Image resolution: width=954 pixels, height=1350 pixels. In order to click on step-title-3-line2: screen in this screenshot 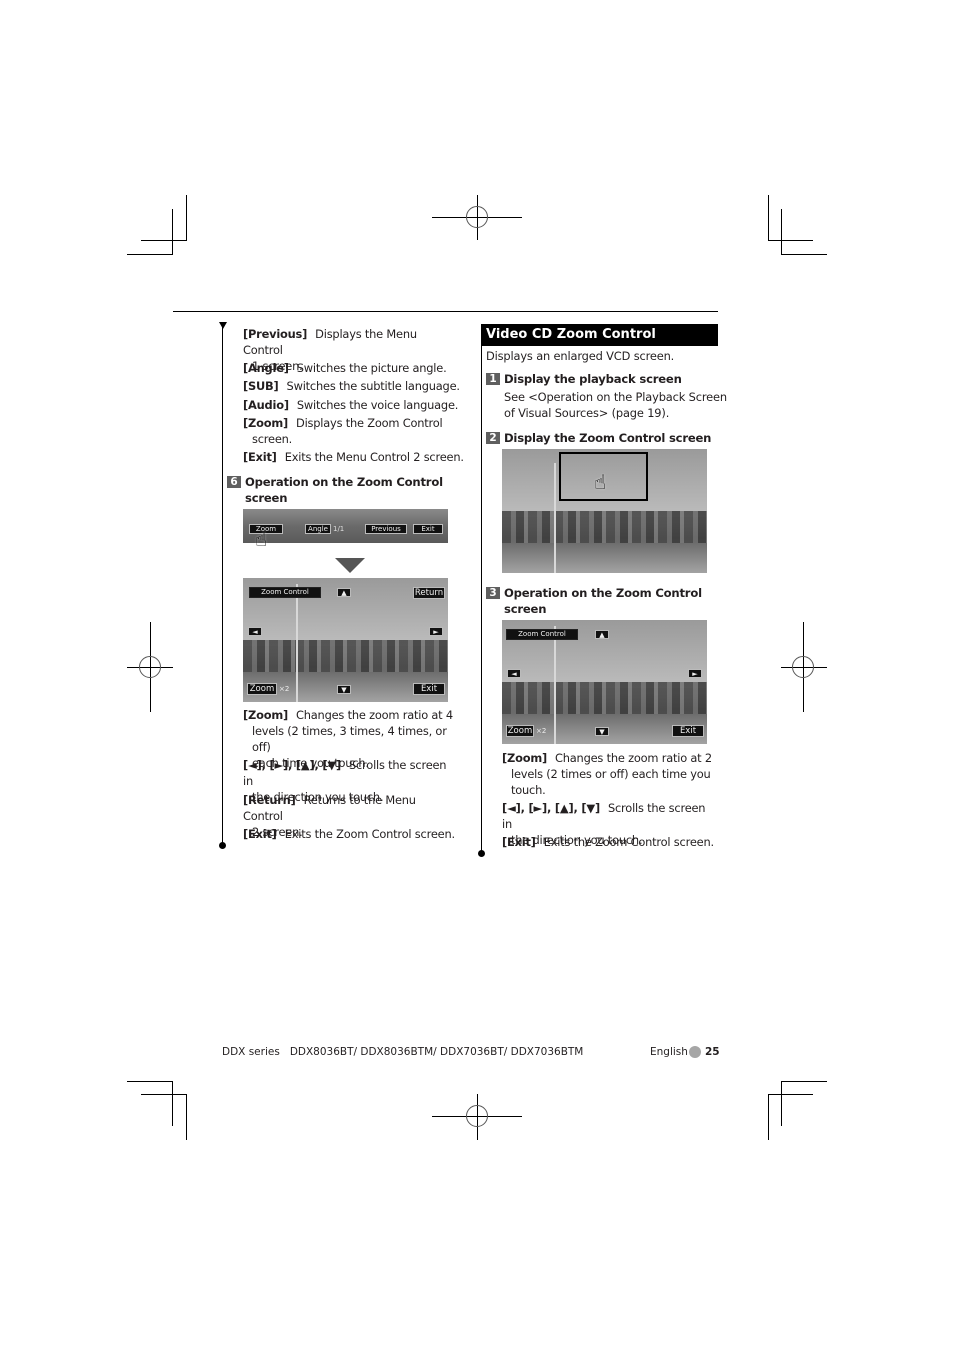, I will do `click(525, 609)`.